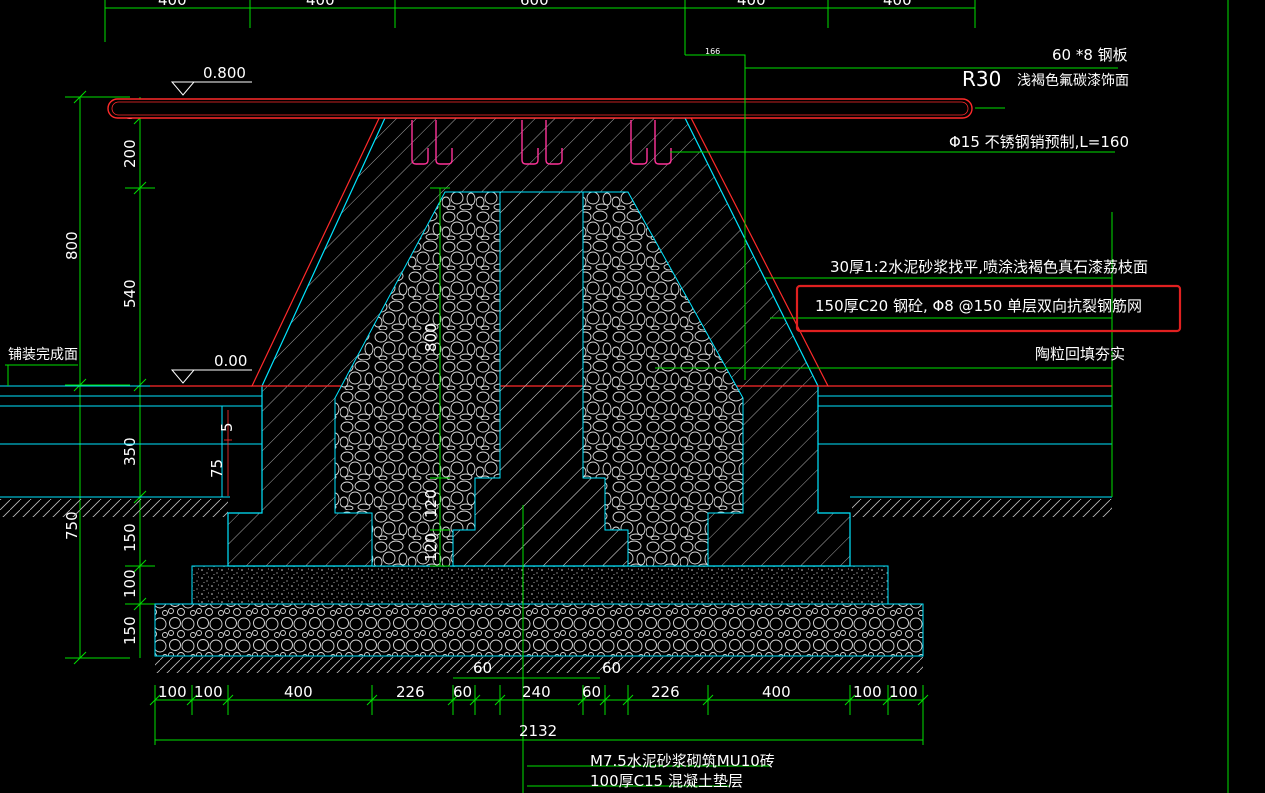 Image resolution: width=1265 pixels, height=793 pixels. I want to click on mortar-label: 30厚1:2水泥砂浆找平,喷涂浅褐色真石漆荔枝面, so click(989, 267).